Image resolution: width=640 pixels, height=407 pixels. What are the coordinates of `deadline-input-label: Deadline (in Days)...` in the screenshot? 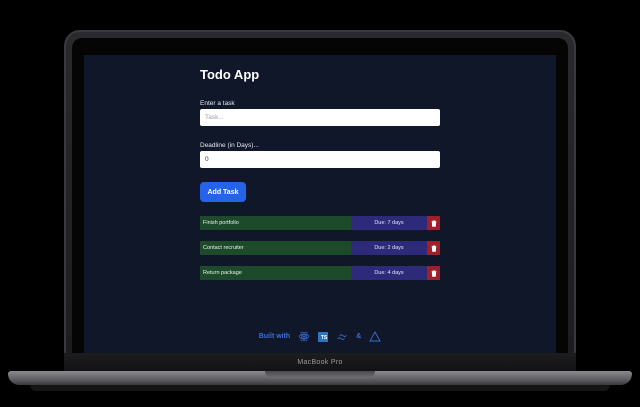 It's located at (229, 145).